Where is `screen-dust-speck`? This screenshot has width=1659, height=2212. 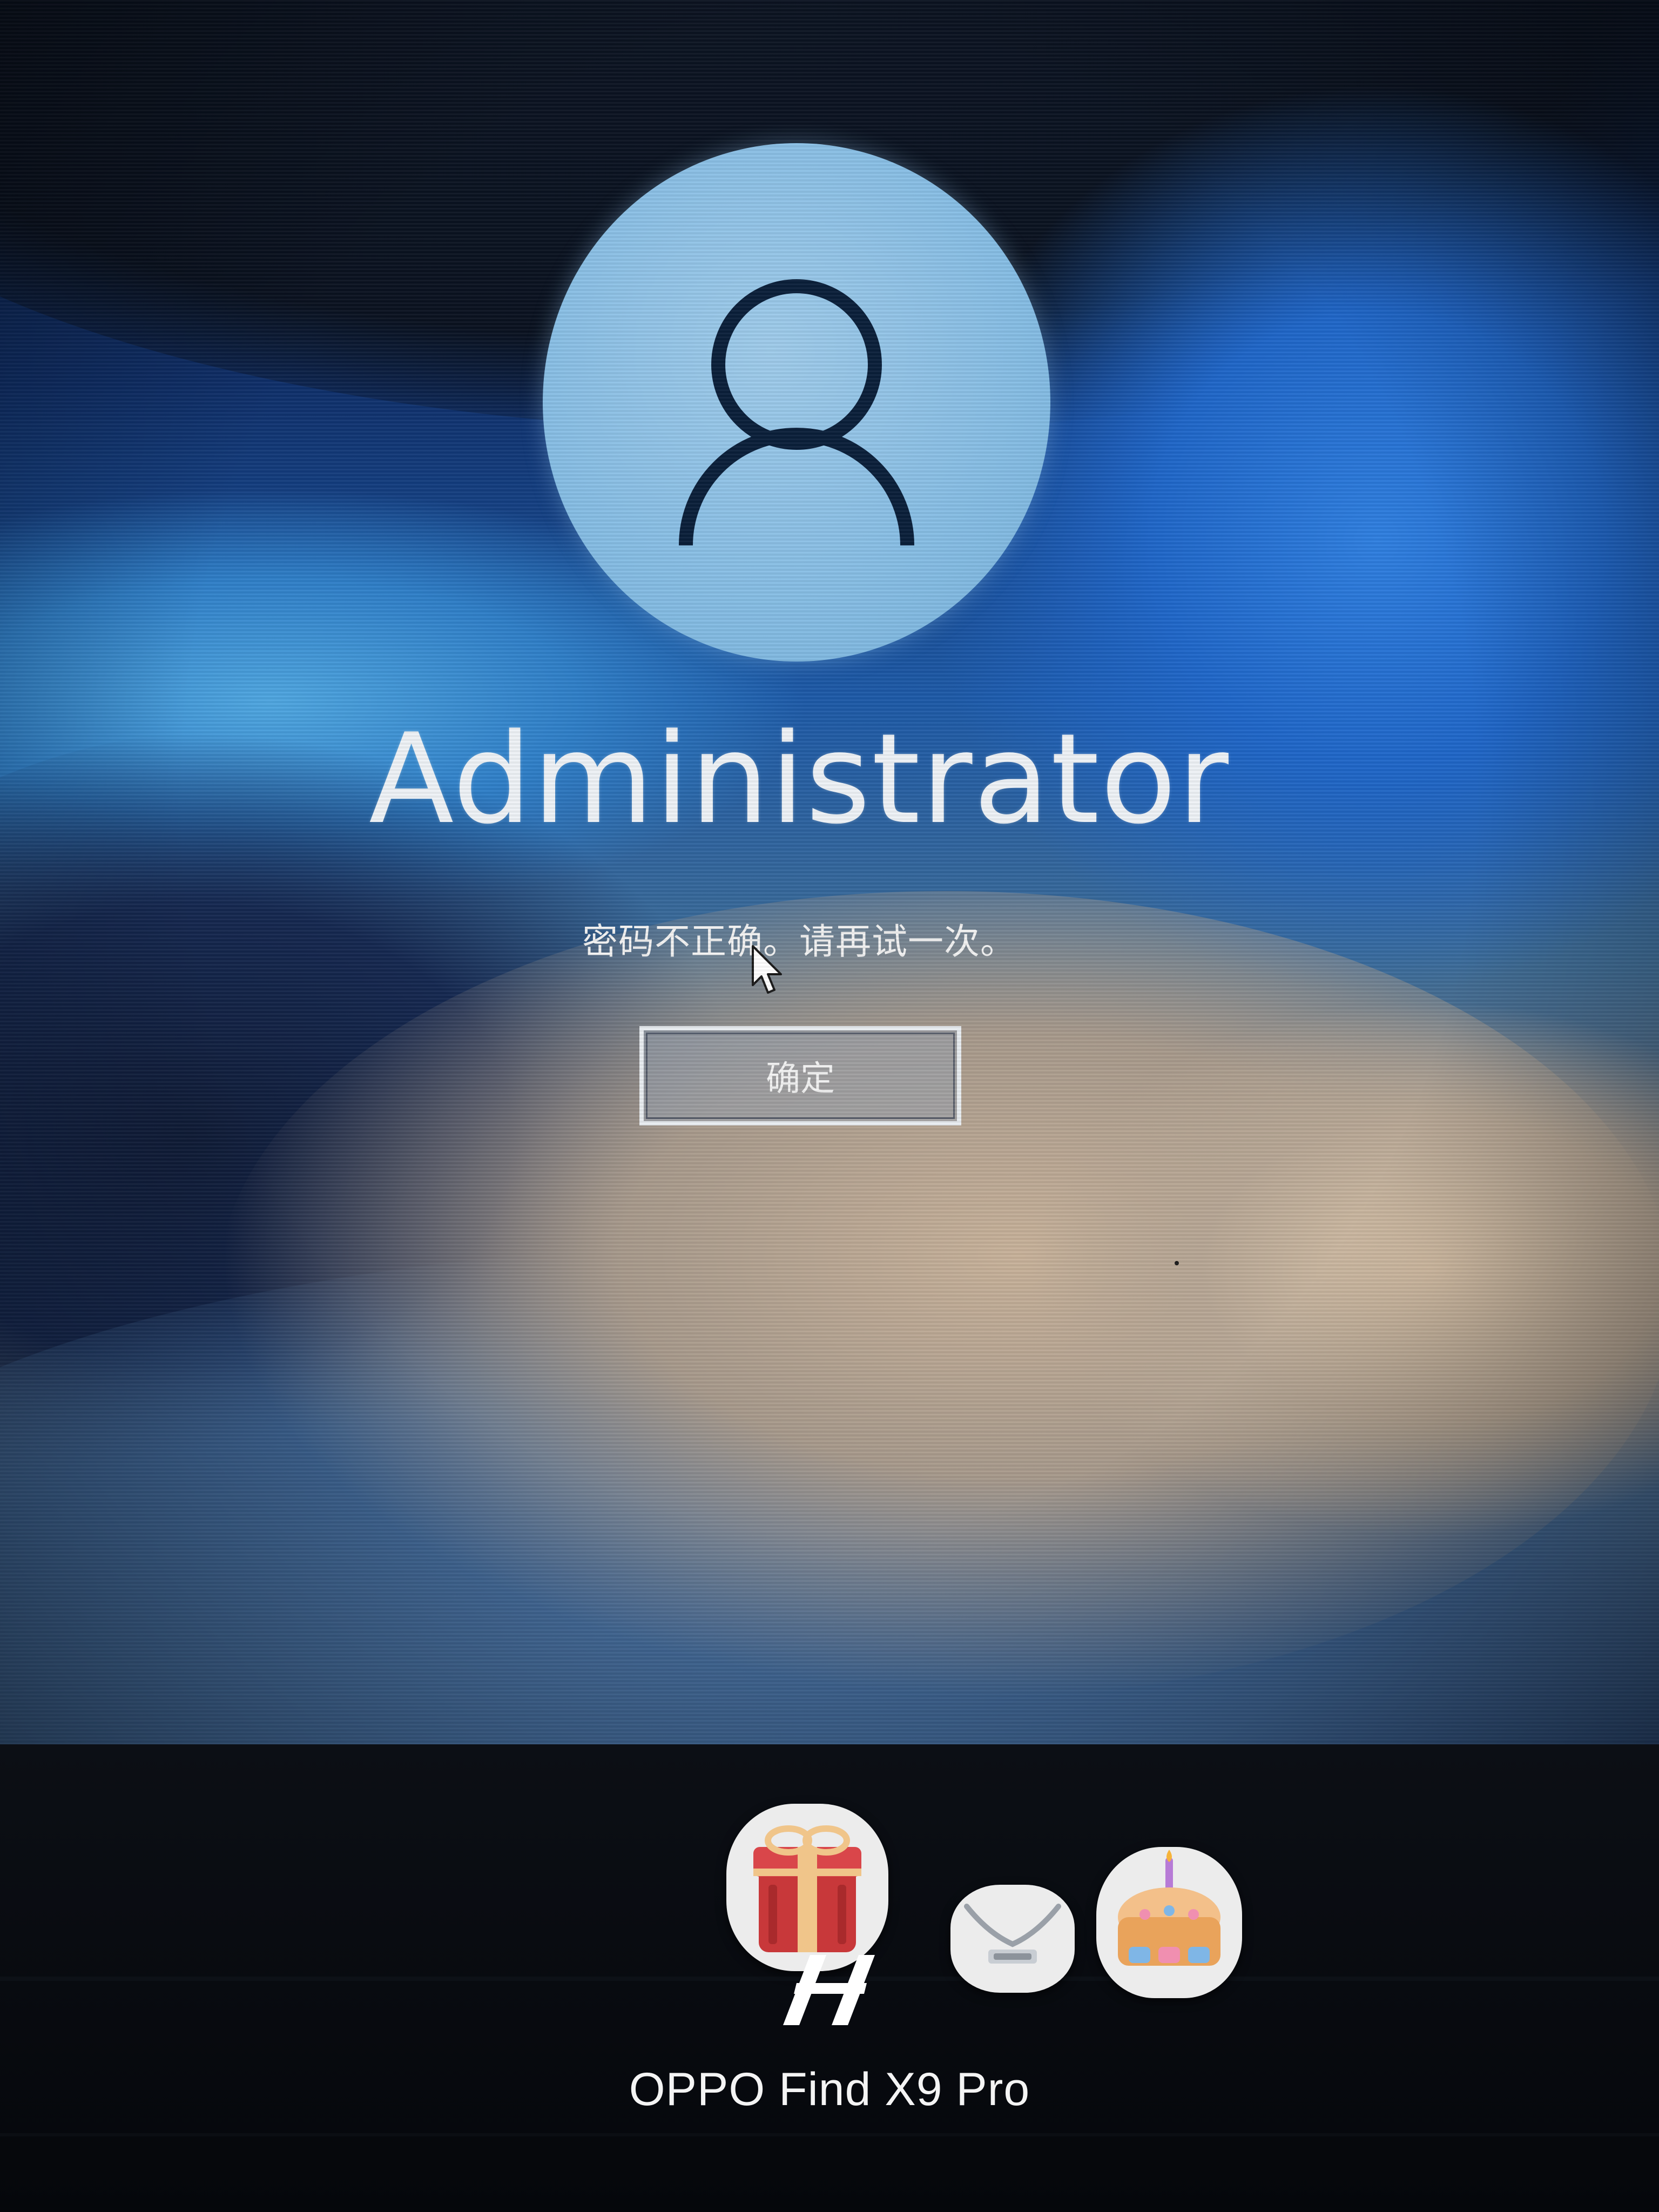
screen-dust-speck is located at coordinates (1177, 1263).